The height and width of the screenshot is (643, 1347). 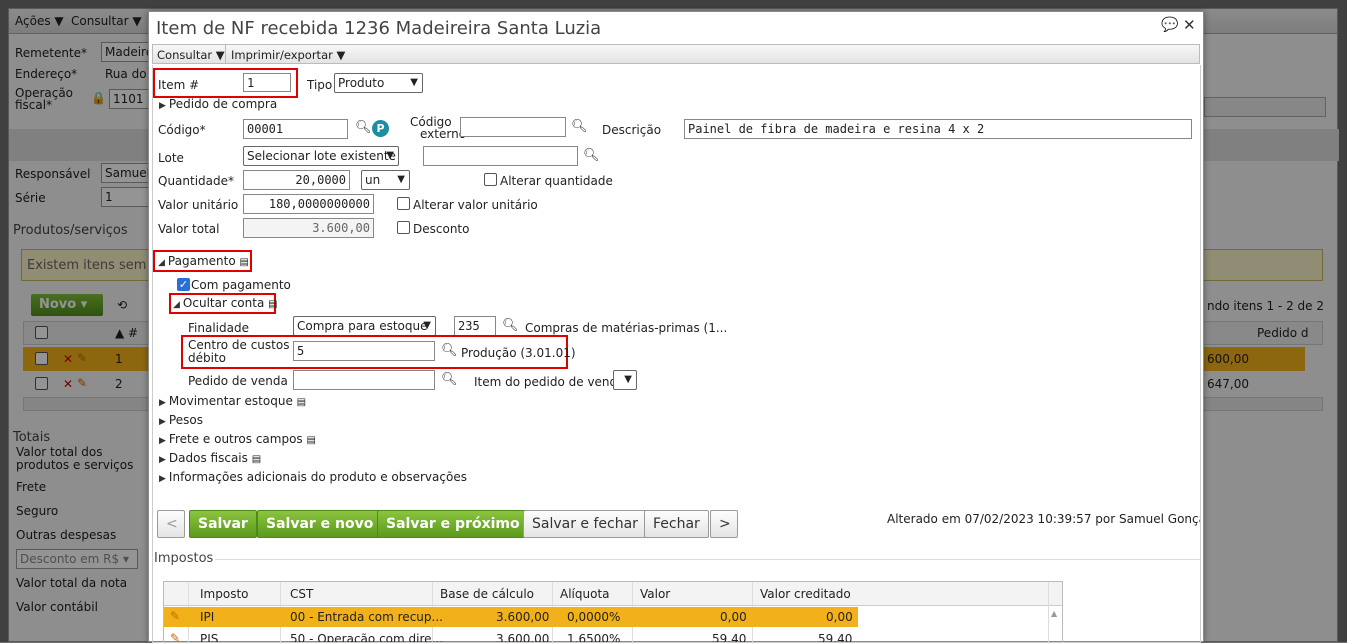 What do you see at coordinates (171, 524) in the screenshot?
I see `previous-button: <` at bounding box center [171, 524].